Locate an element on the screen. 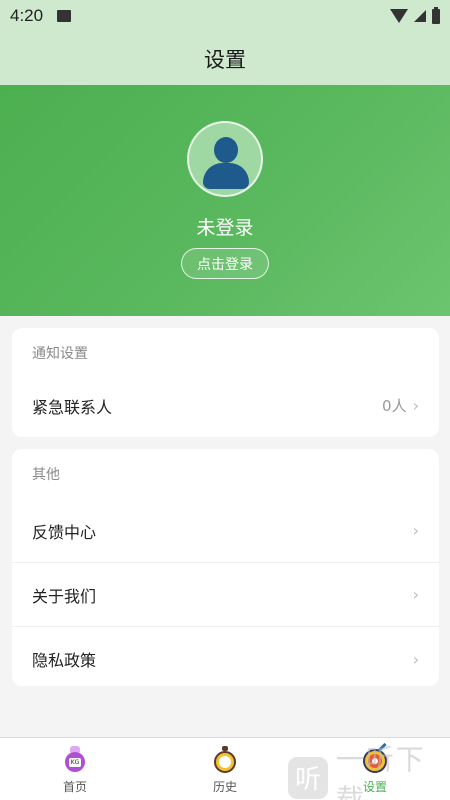 The height and width of the screenshot is (800, 450). login-button: 点击登录 is located at coordinates (225, 263).